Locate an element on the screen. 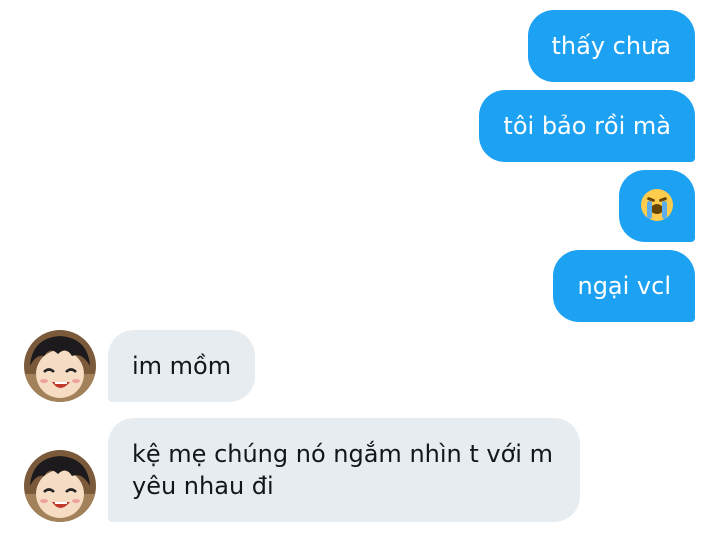  sent-emoji-message is located at coordinates (657, 206).